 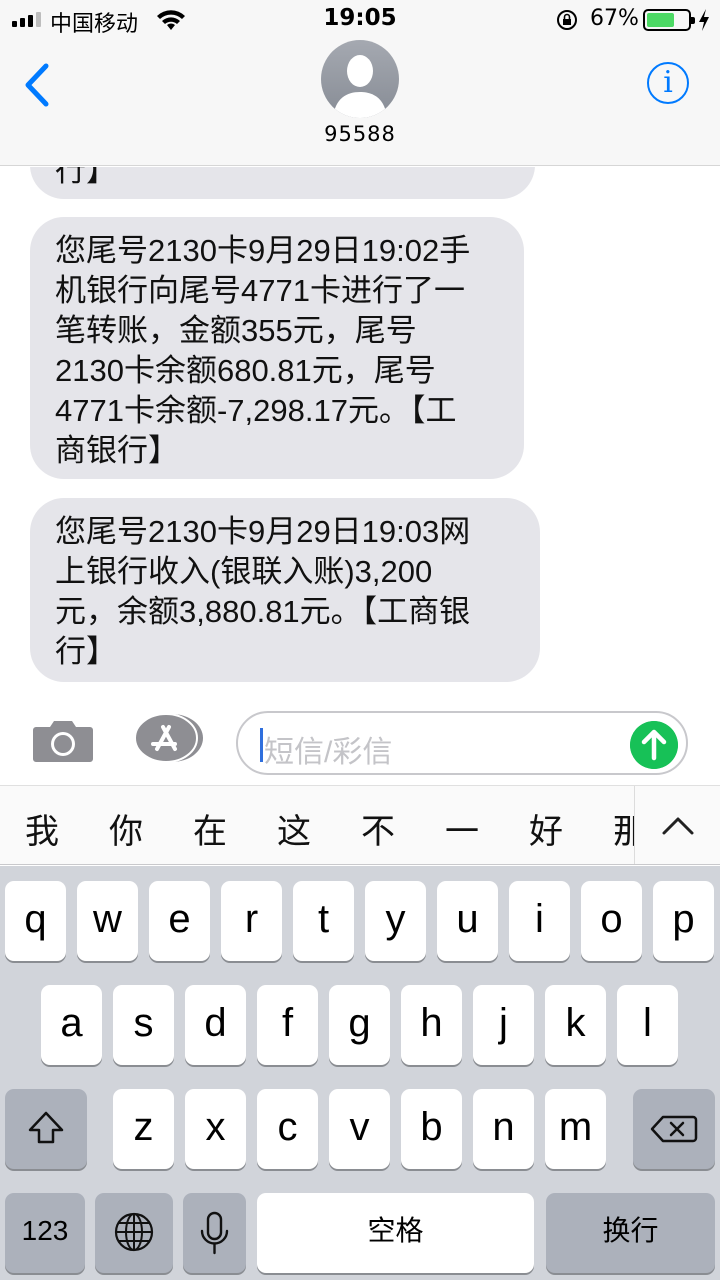 I want to click on candidate-word: 在, so click(x=210, y=828).